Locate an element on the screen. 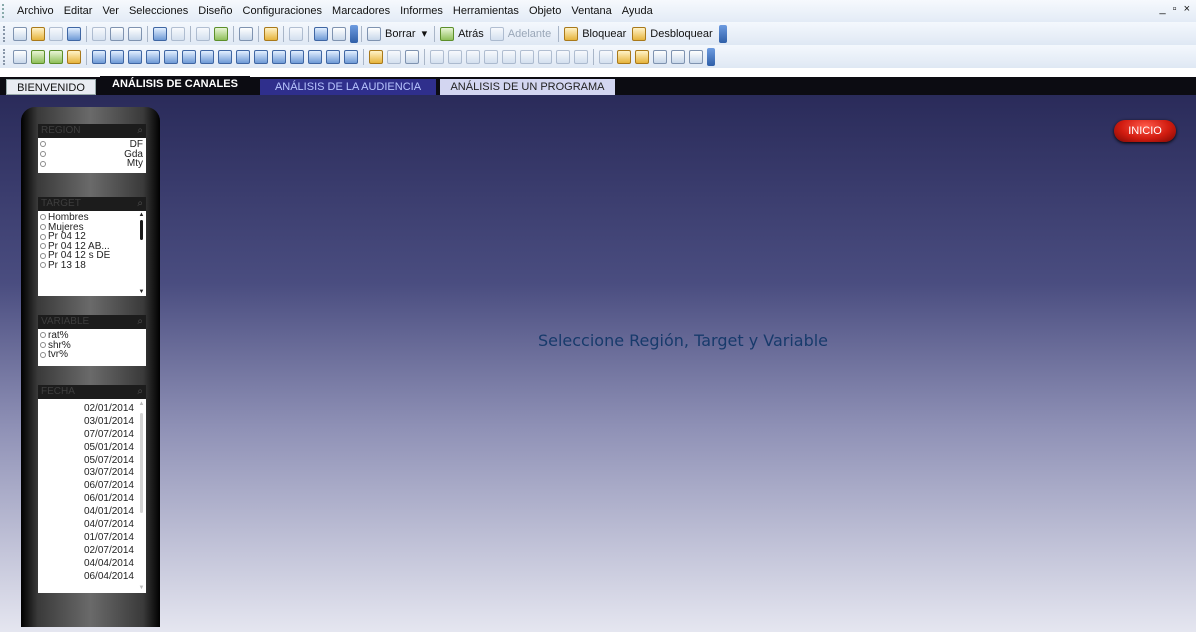 This screenshot has width=1196, height=632. menu-objeto: Objeto is located at coordinates (545, 11).